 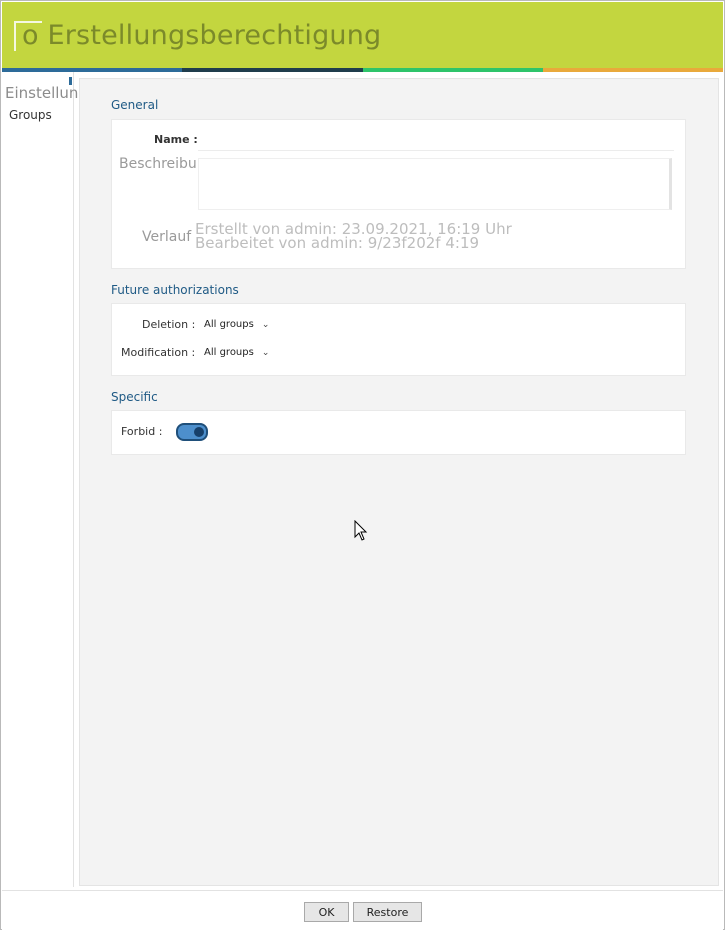 What do you see at coordinates (361, 530) in the screenshot?
I see `mouse-pointer-icon` at bounding box center [361, 530].